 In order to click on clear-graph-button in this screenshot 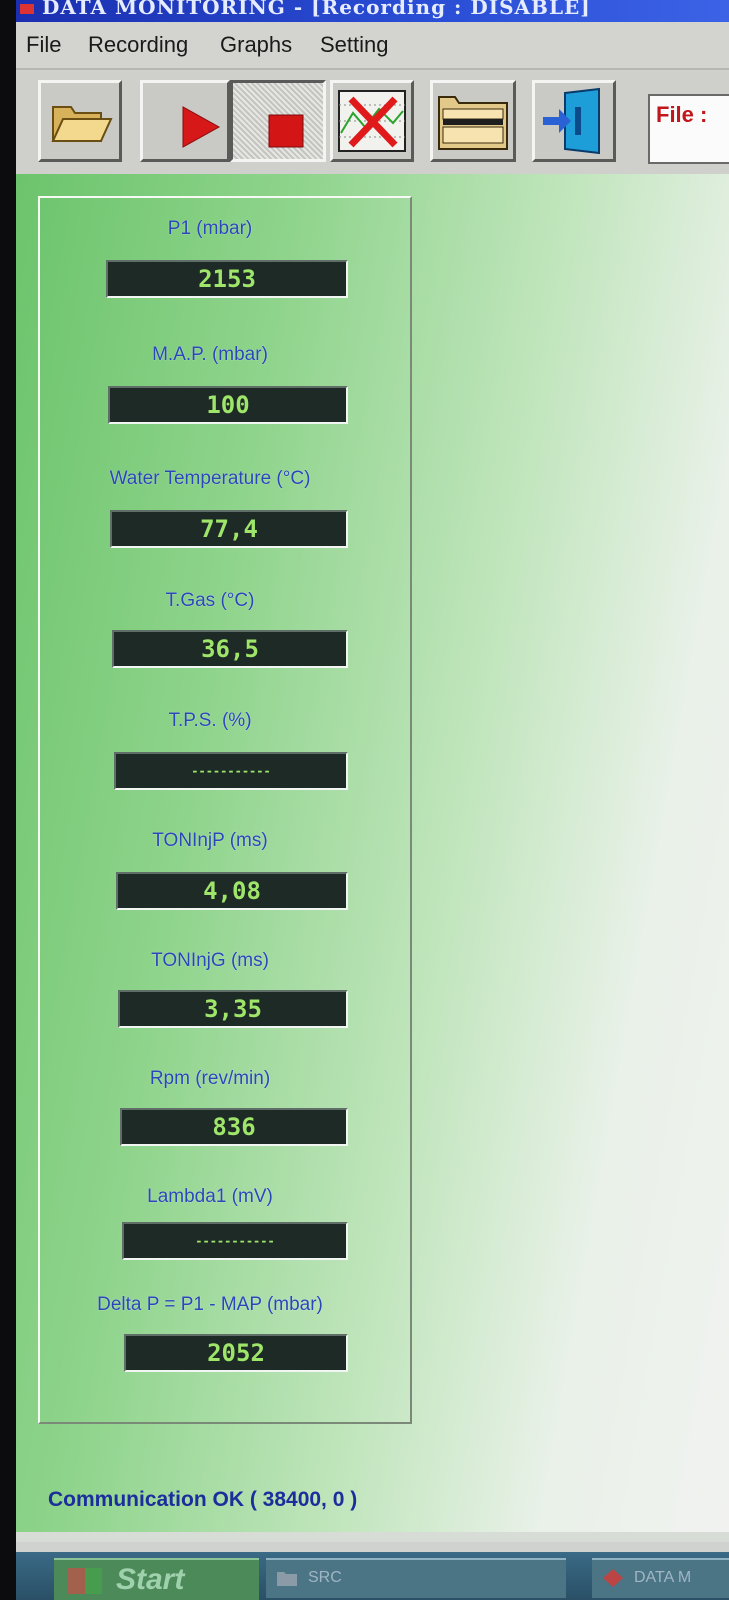, I will do `click(372, 121)`.